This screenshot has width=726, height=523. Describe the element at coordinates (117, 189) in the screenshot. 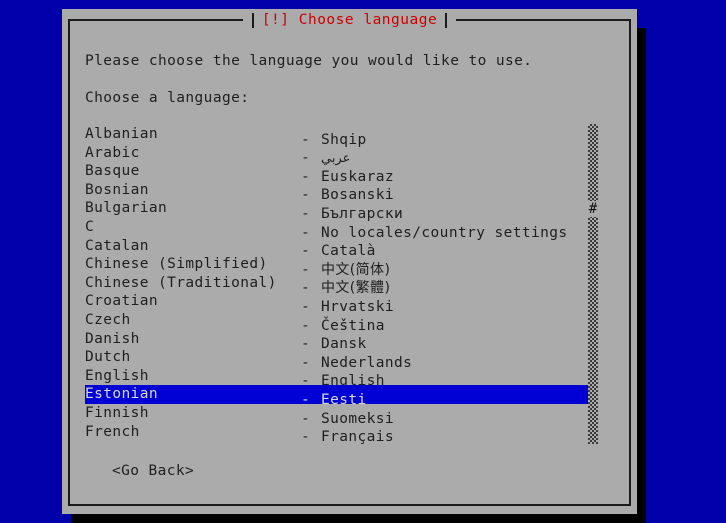

I see `language-name: Bosnian` at that location.